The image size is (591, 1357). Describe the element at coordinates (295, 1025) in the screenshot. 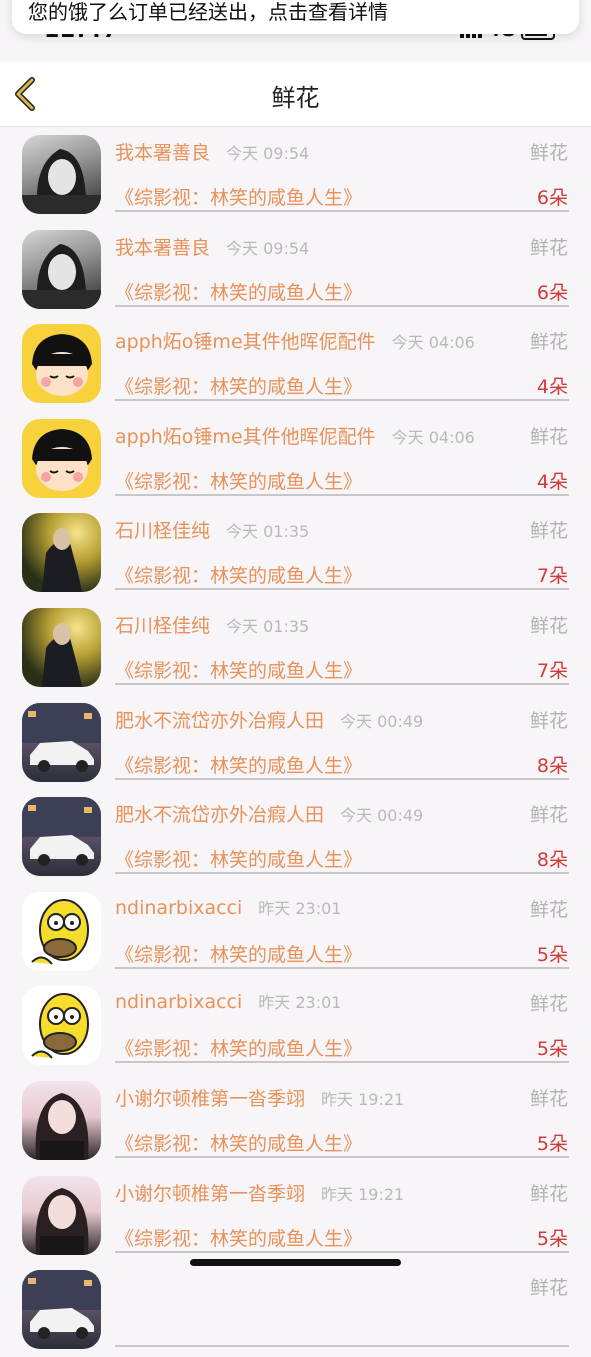

I see `list-item: ndinarbixacci 昨天 23:01 鲜花 《综影视：林笑的咸鱼人生》 5朵` at that location.